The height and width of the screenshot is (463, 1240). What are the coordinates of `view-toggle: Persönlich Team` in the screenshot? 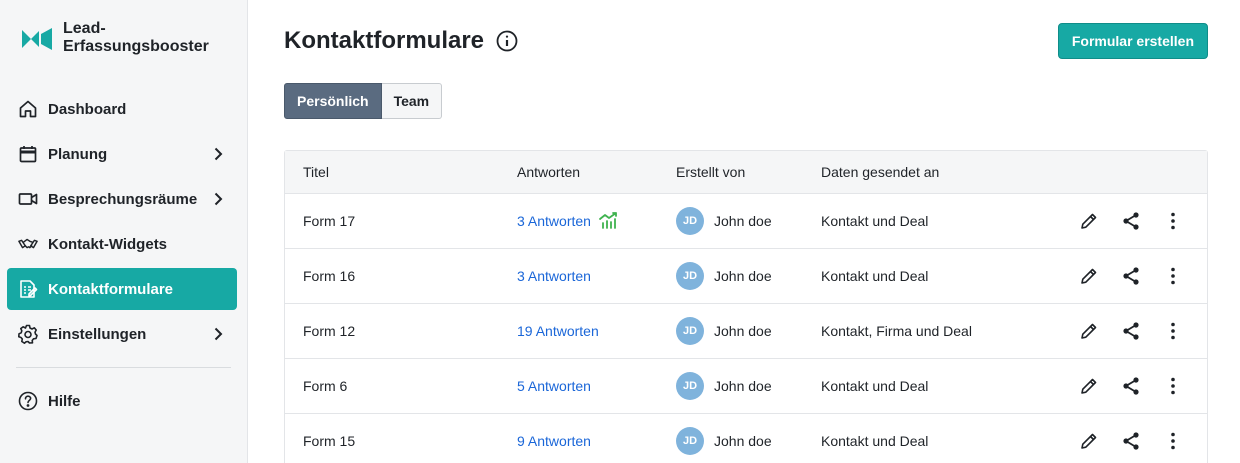 It's located at (746, 101).